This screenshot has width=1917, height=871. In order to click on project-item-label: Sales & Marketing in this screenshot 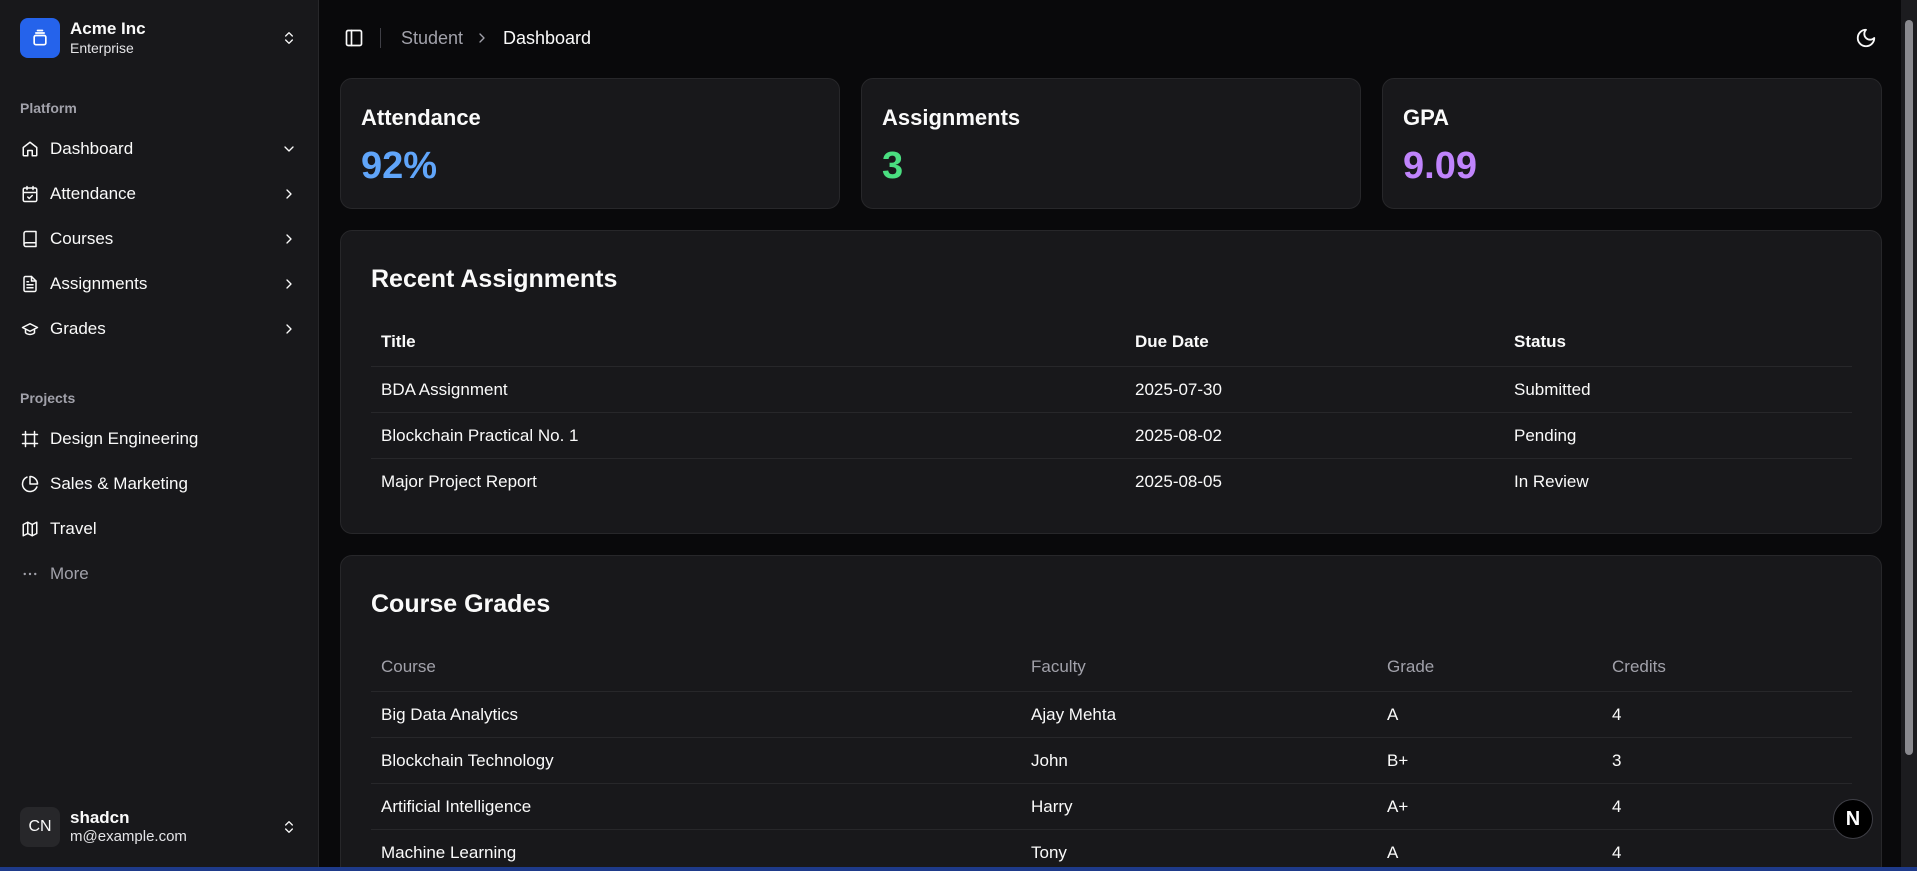, I will do `click(119, 483)`.